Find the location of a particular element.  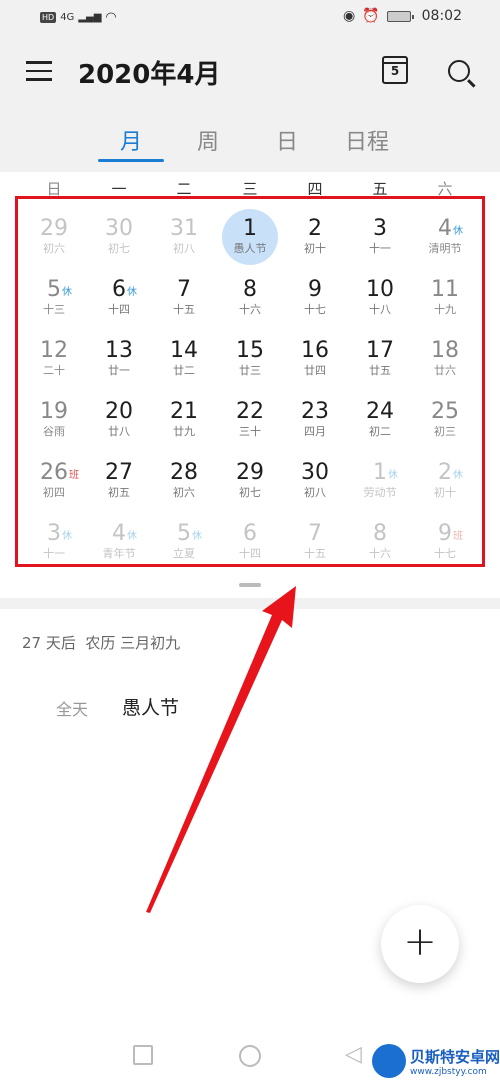

tab-day: 日 is located at coordinates (287, 140).